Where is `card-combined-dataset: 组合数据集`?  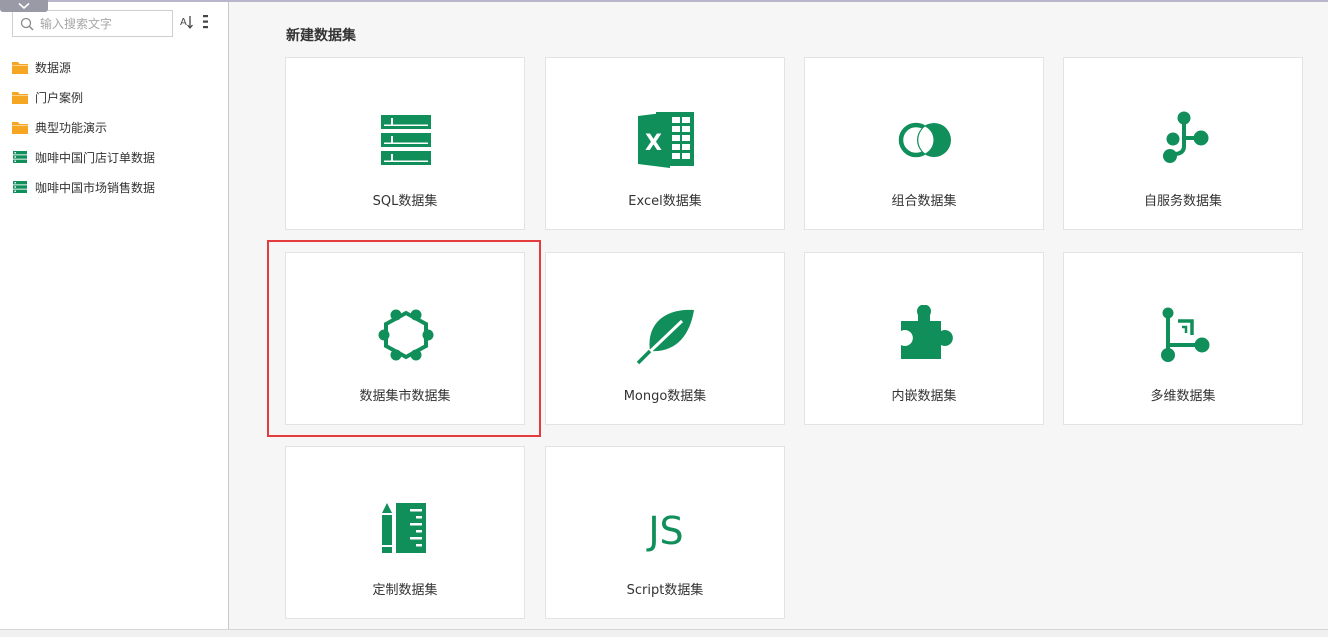 card-combined-dataset: 组合数据集 is located at coordinates (924, 143).